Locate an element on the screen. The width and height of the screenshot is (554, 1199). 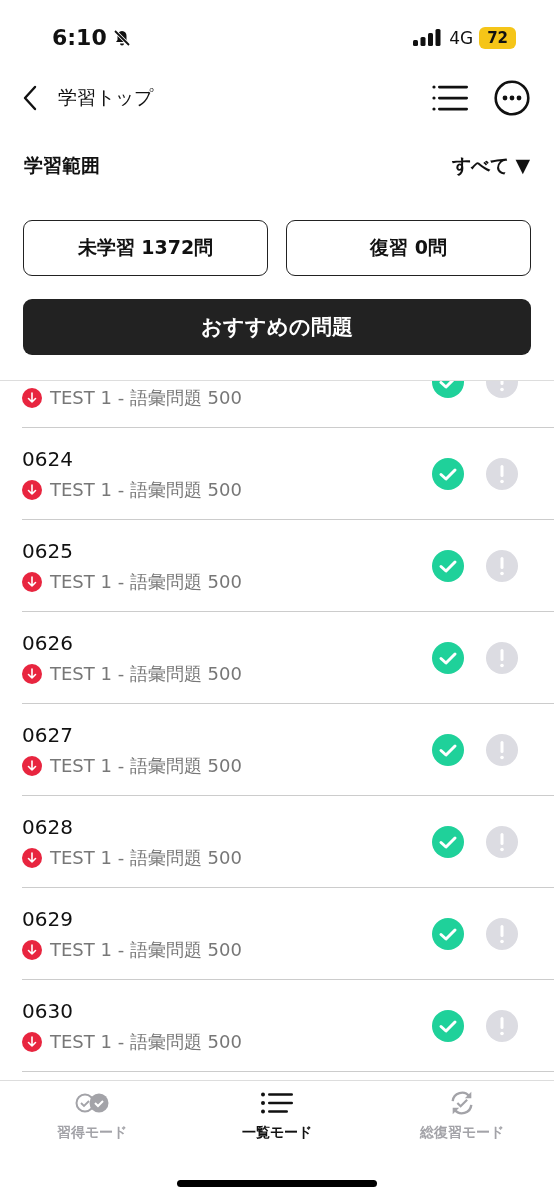
range-dropdown: すべて ▼ is located at coordinates (490, 165).